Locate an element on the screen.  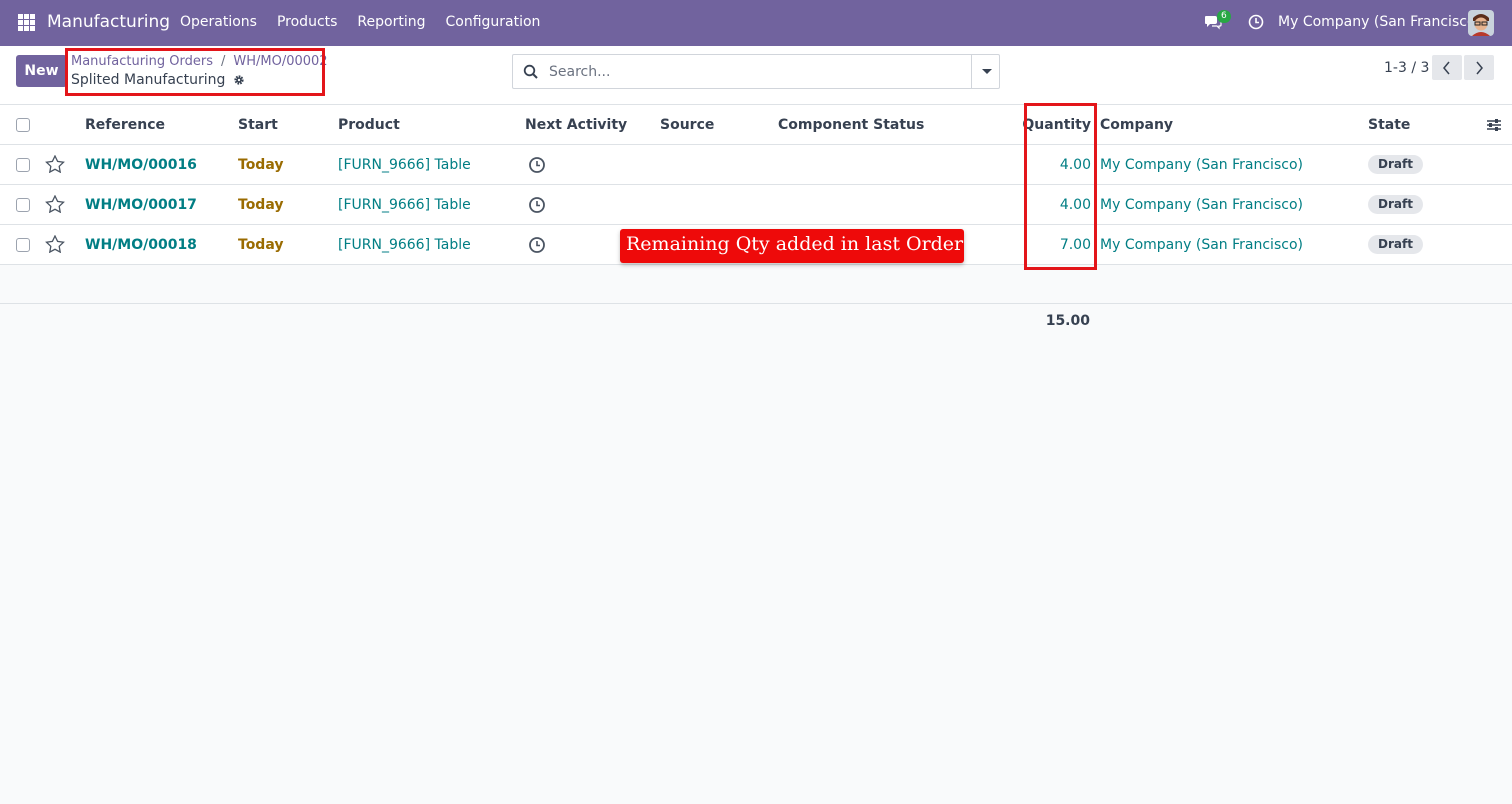
breadcrumb-highlight-box is located at coordinates (195, 72).